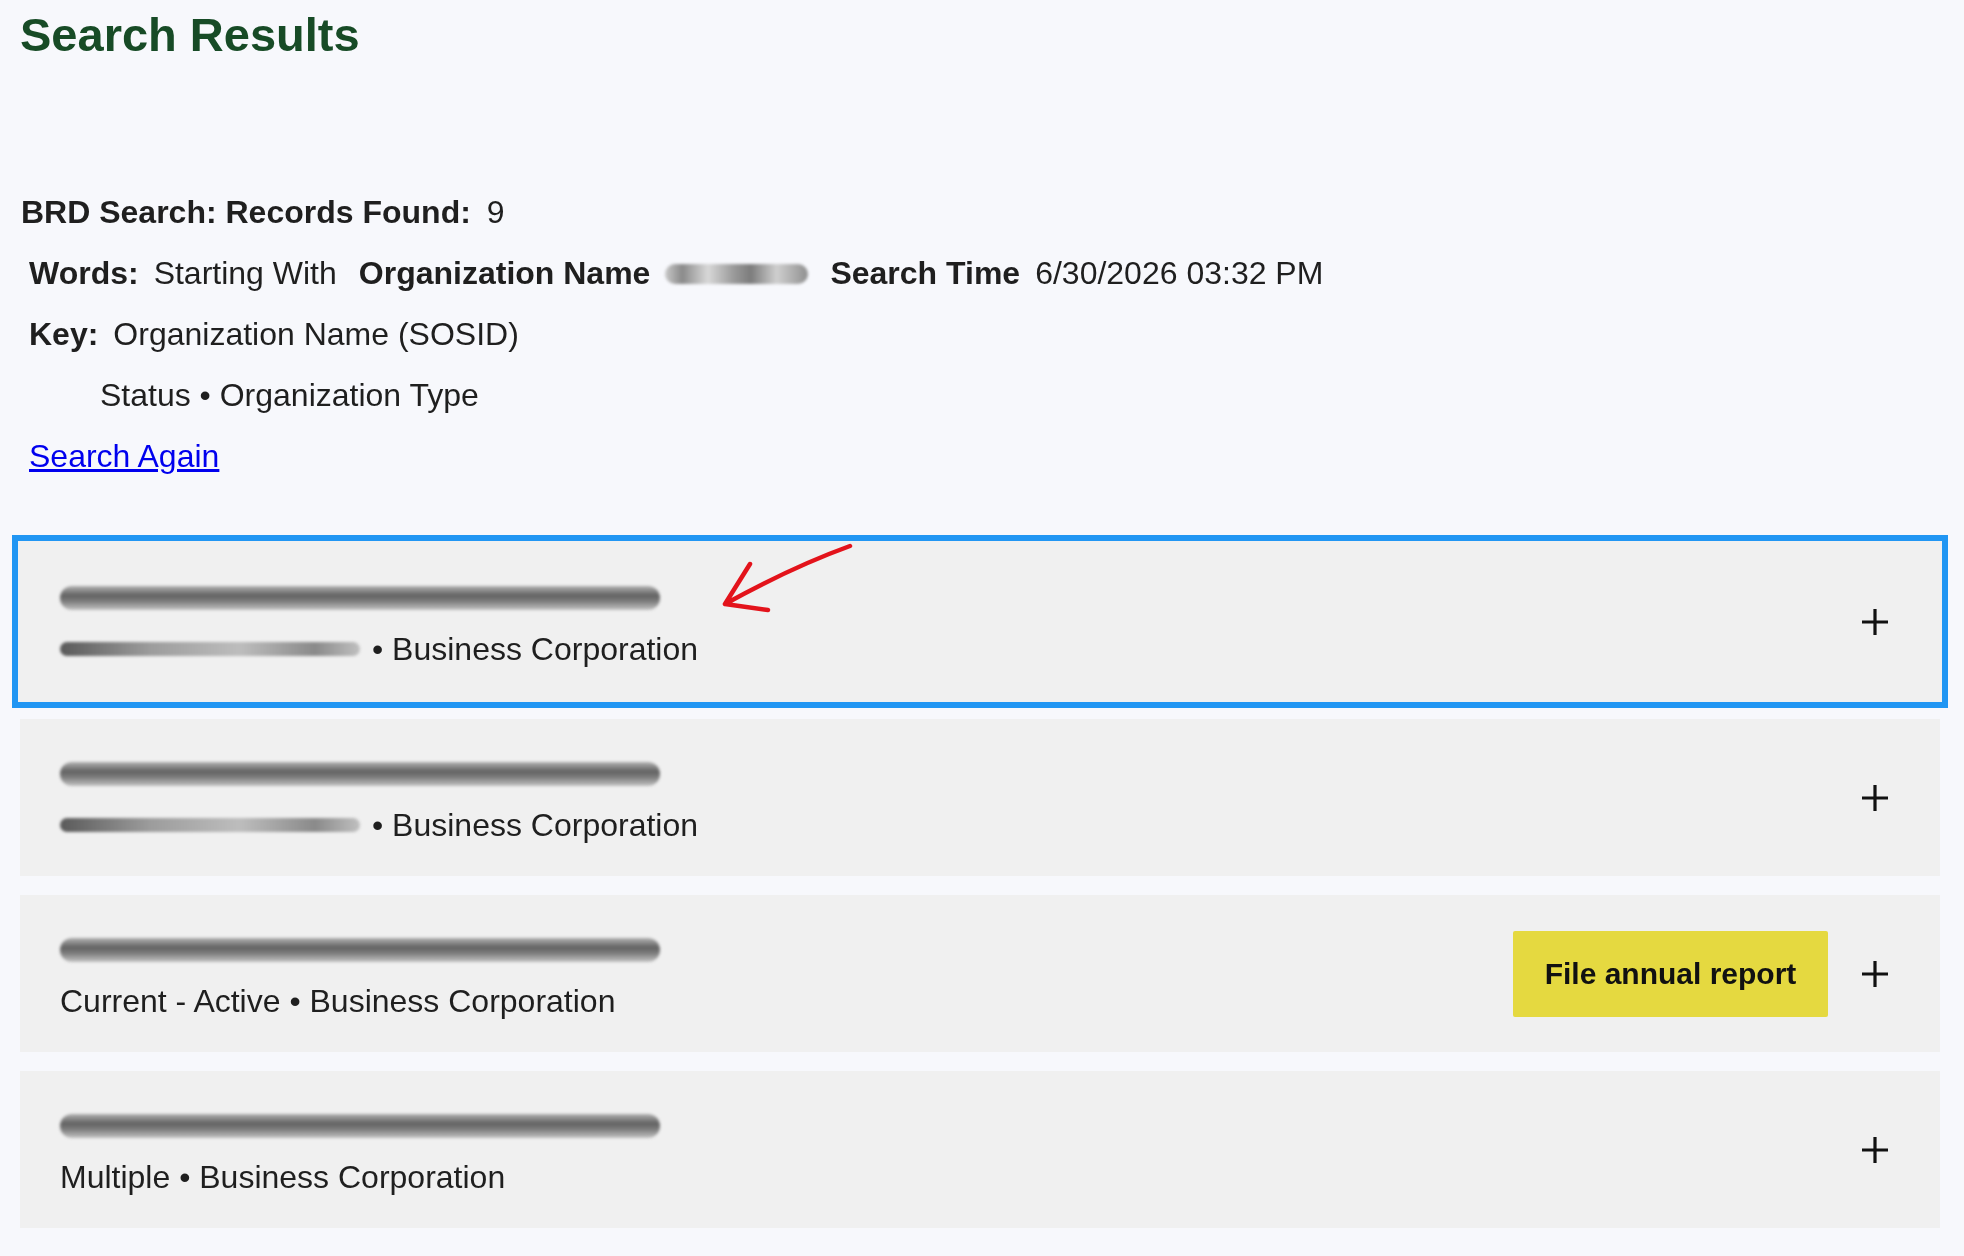 This screenshot has height=1256, width=1964. I want to click on records-found-label: BRD Search: Records Found:, so click(246, 212).